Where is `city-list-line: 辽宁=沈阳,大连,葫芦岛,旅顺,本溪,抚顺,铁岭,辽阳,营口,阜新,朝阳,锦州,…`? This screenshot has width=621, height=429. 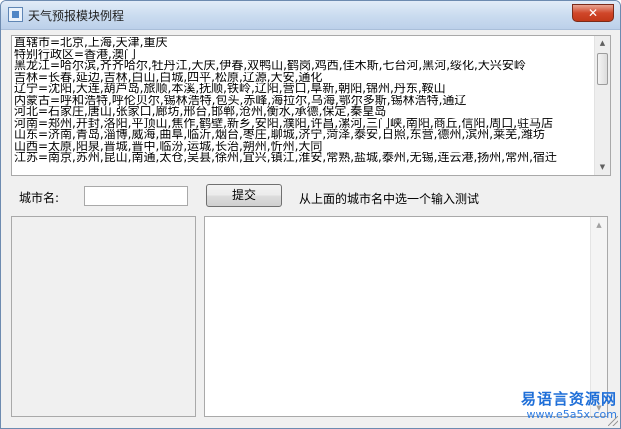 city-list-line: 辽宁=沈阳,大连,葫芦岛,旅顺,本溪,抚顺,铁岭,辽阳,营口,阜新,朝阳,锦州,… is located at coordinates (230, 89).